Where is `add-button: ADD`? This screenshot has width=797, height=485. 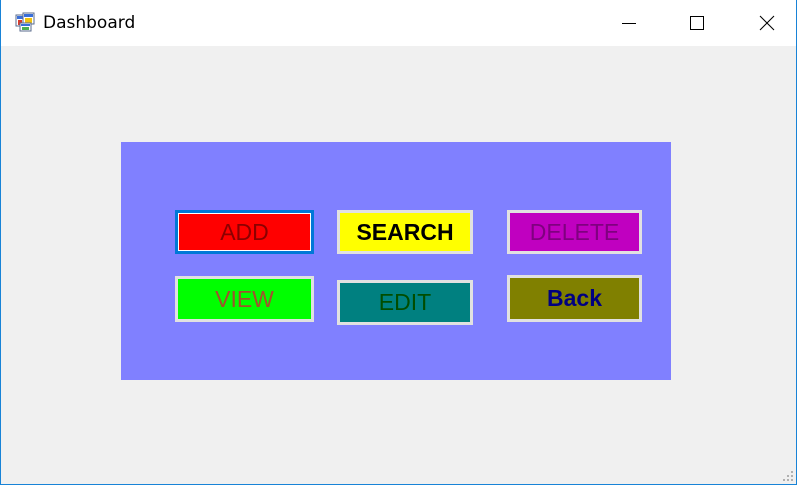
add-button: ADD is located at coordinates (244, 232).